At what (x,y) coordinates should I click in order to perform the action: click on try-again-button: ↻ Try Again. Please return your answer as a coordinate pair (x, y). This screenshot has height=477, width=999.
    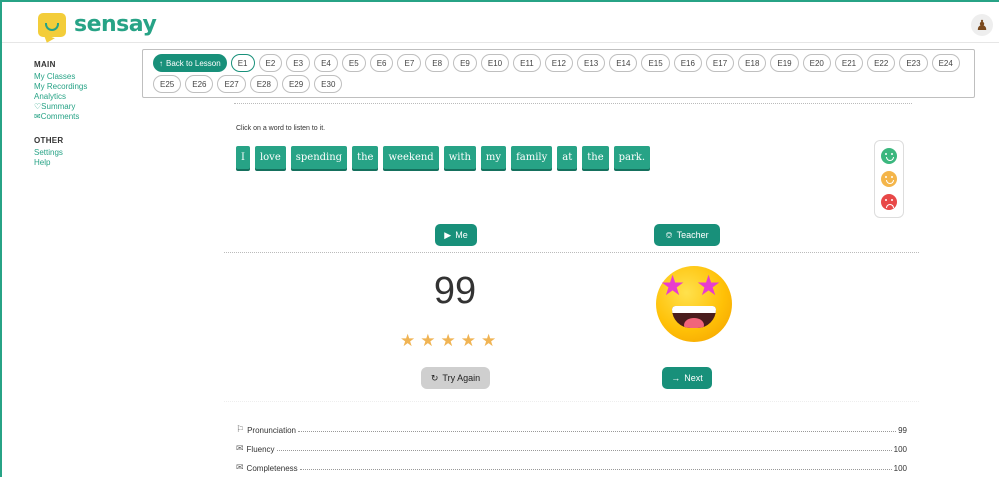
    Looking at the image, I should click on (455, 378).